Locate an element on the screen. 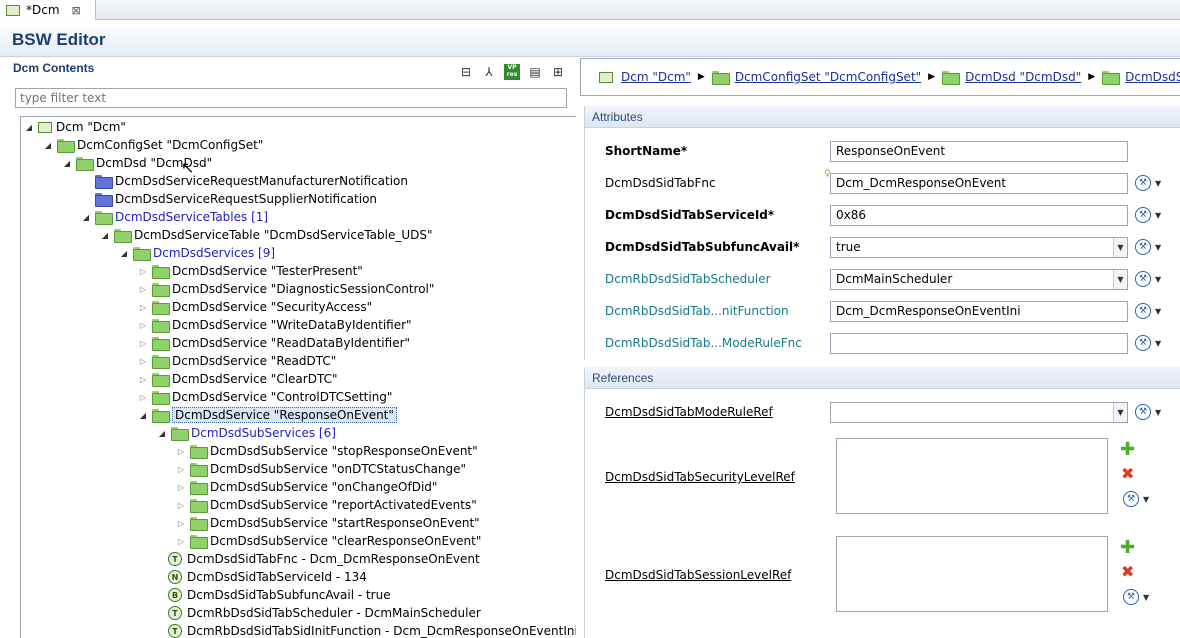 Image resolution: width=1180 pixels, height=638 pixels. attribute-input: Dcm_DcmResponseOnEventIni is located at coordinates (979, 311).